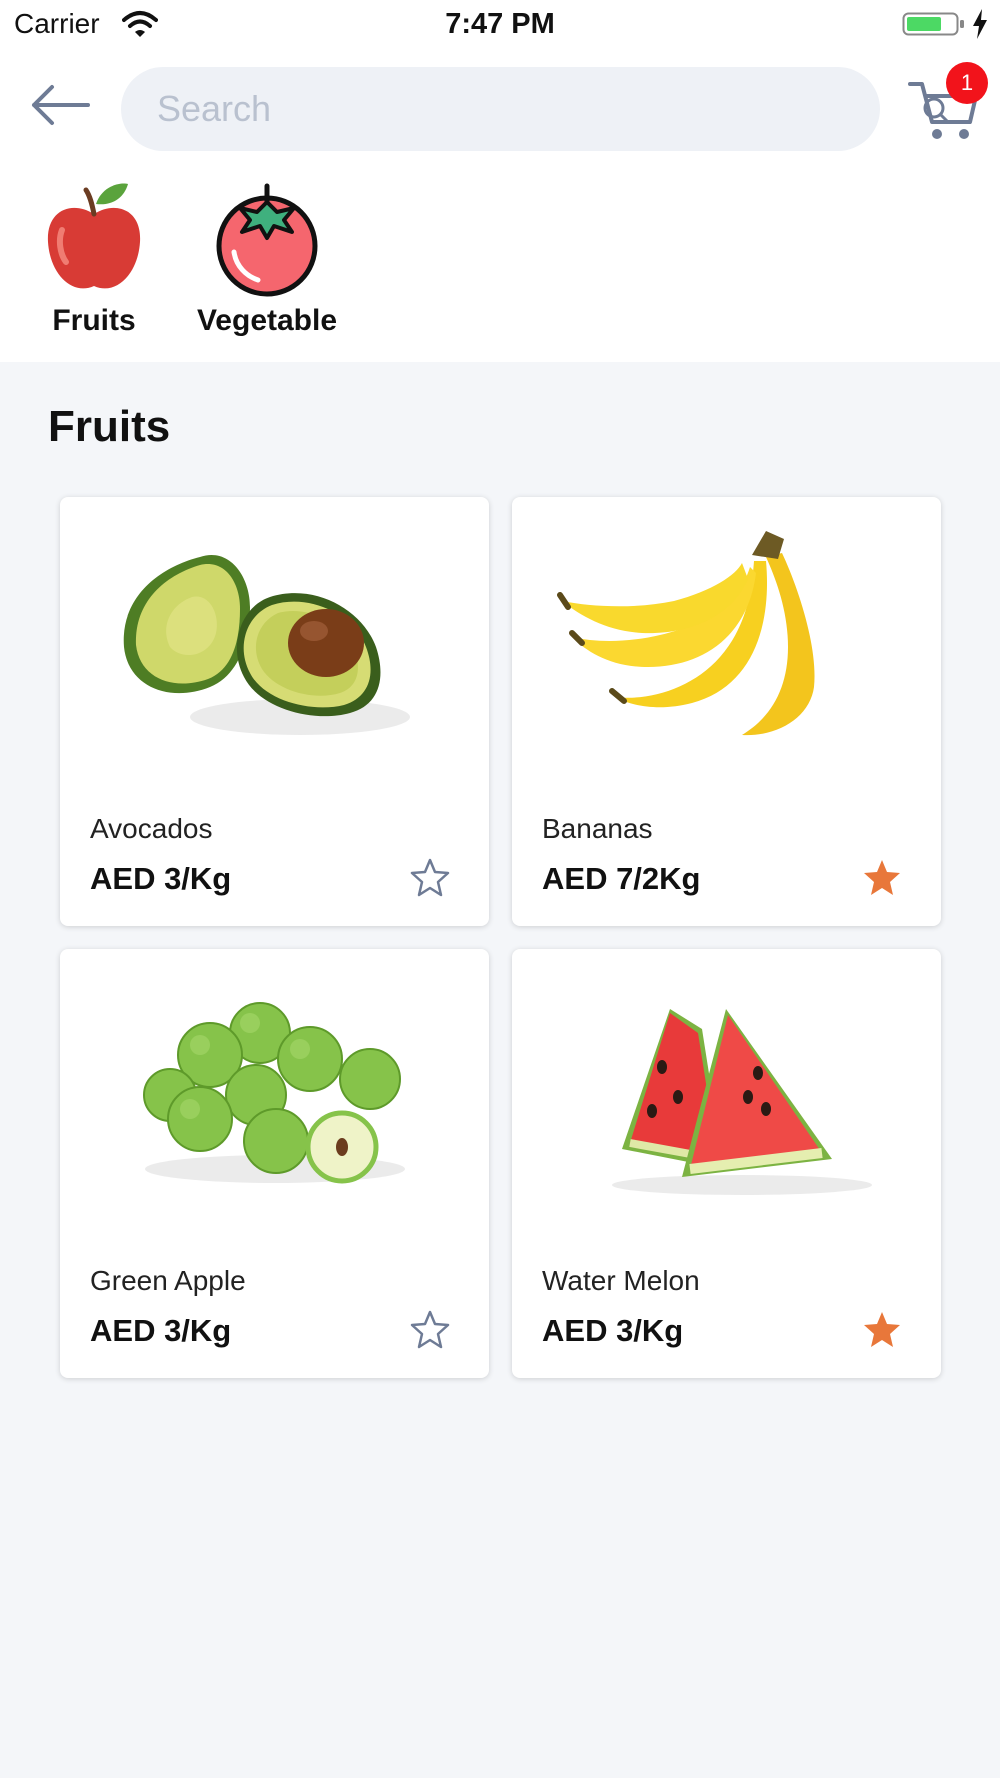  Describe the element at coordinates (621, 878) in the screenshot. I see `product-price: AED 7/2Kg` at that location.